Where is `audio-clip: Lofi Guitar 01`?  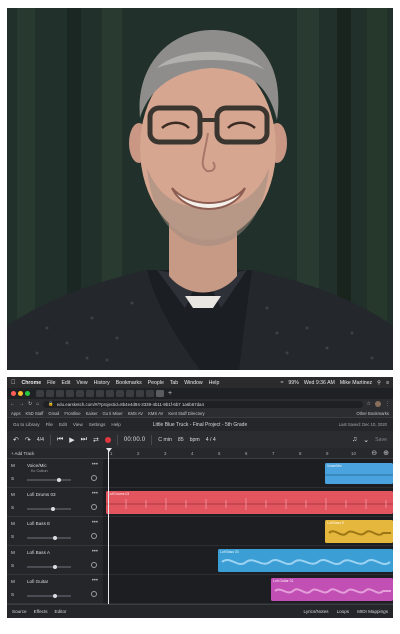
audio-clip: Lofi Guitar 01 is located at coordinates (332, 589).